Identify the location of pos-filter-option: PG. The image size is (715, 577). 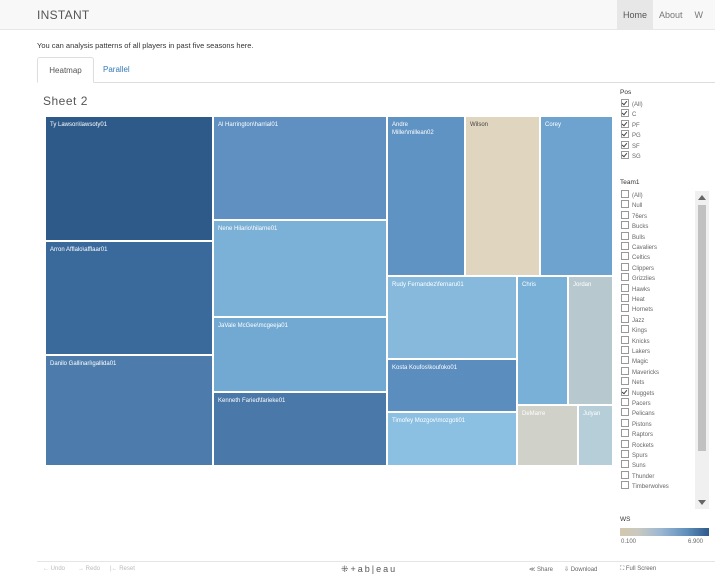
(631, 134).